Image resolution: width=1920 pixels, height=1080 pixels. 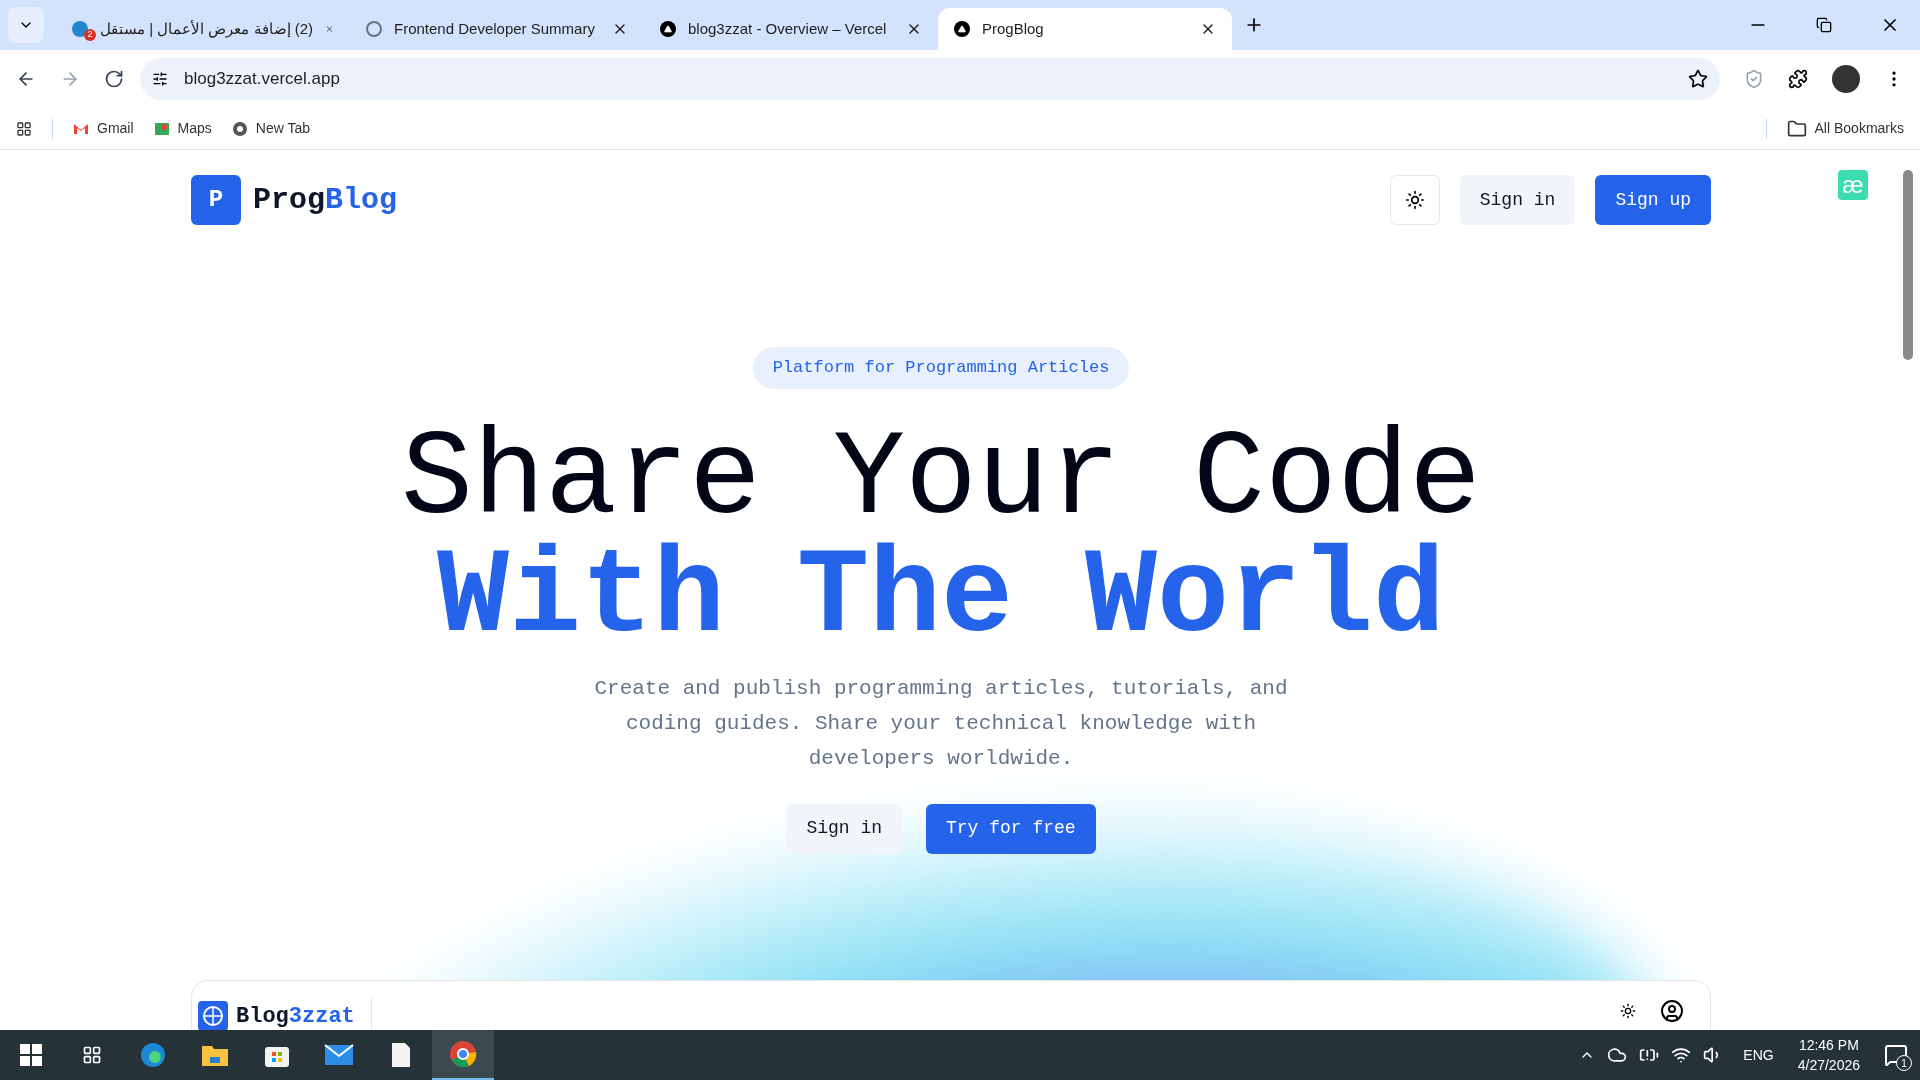 What do you see at coordinates (1828, 1045) in the screenshot?
I see `clock-time: 12:46 PM` at bounding box center [1828, 1045].